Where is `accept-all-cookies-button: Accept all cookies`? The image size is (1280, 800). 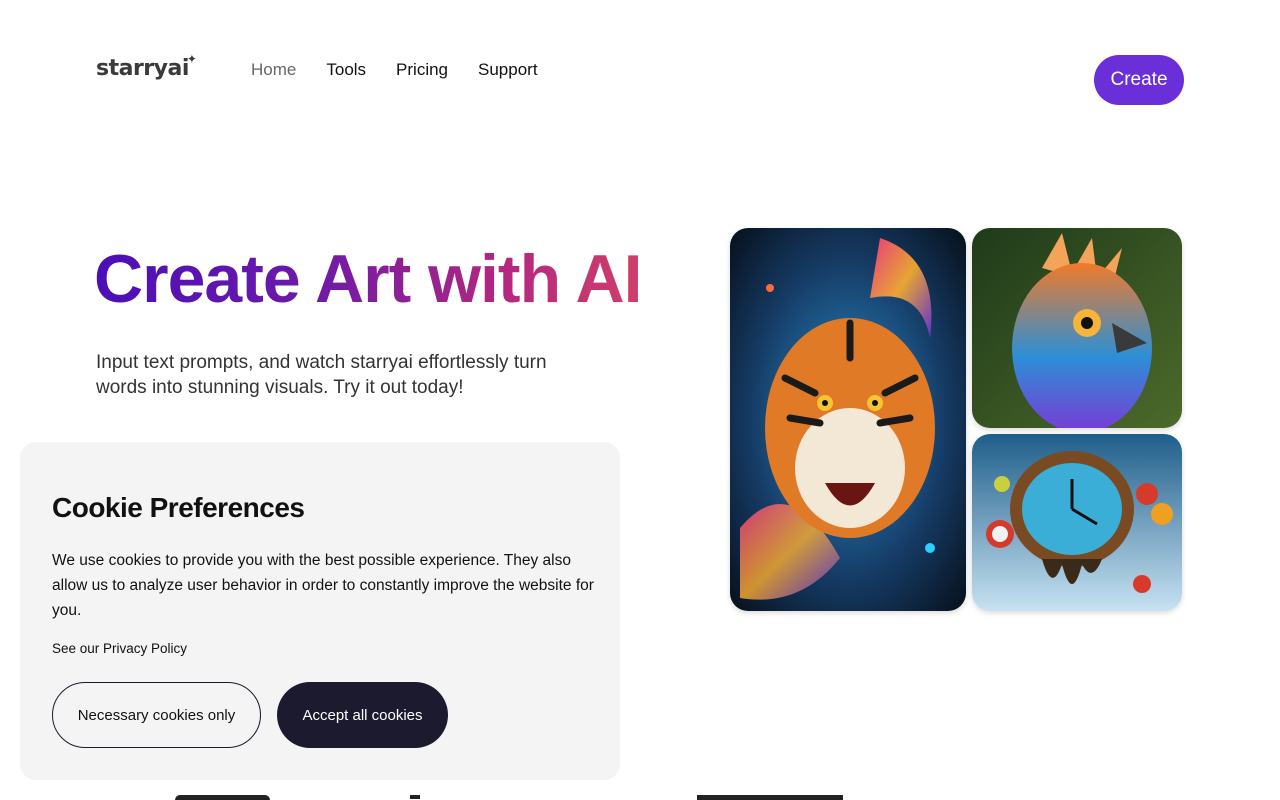 accept-all-cookies-button: Accept all cookies is located at coordinates (362, 715).